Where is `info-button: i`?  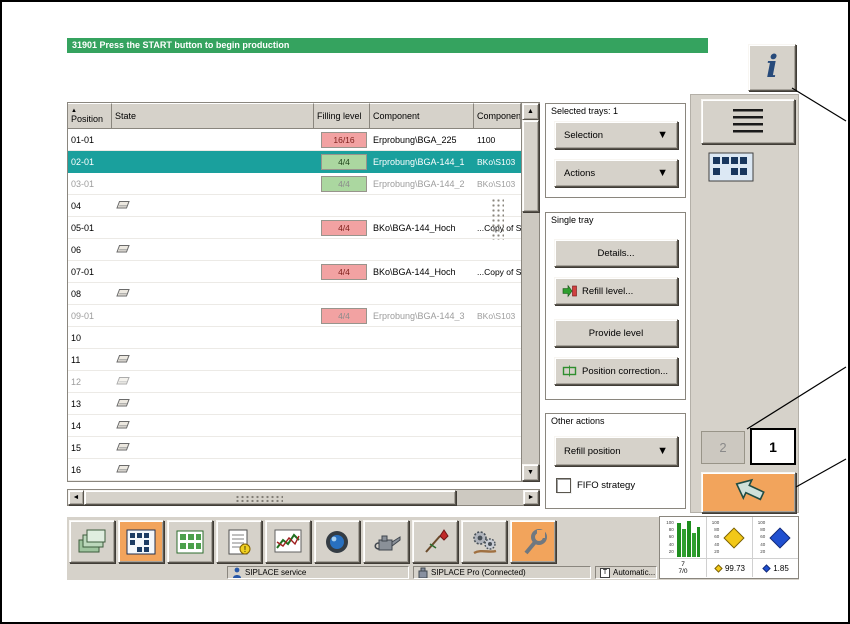 info-button: i is located at coordinates (772, 67).